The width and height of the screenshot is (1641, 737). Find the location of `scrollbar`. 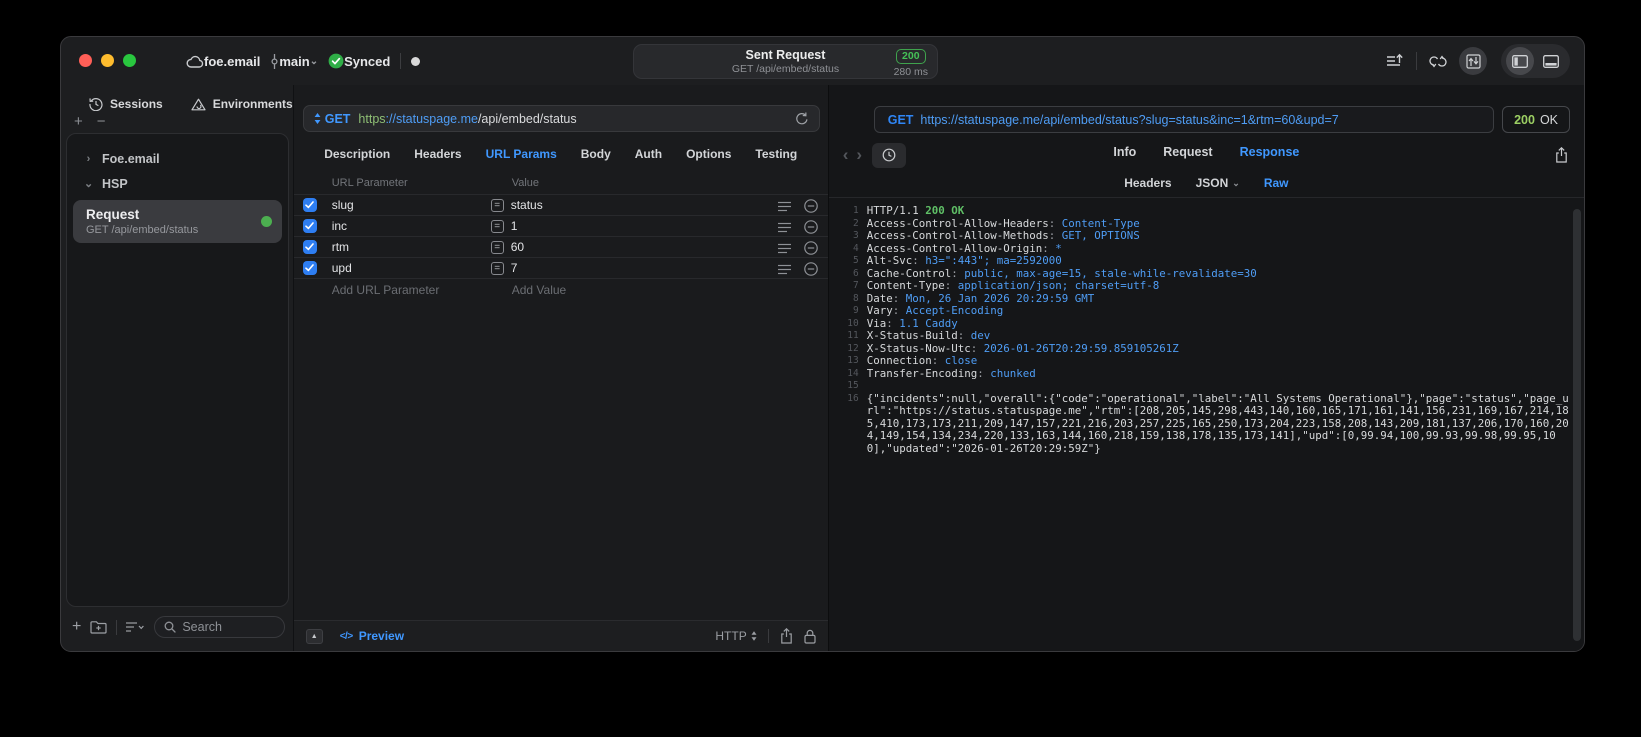

scrollbar is located at coordinates (1577, 425).